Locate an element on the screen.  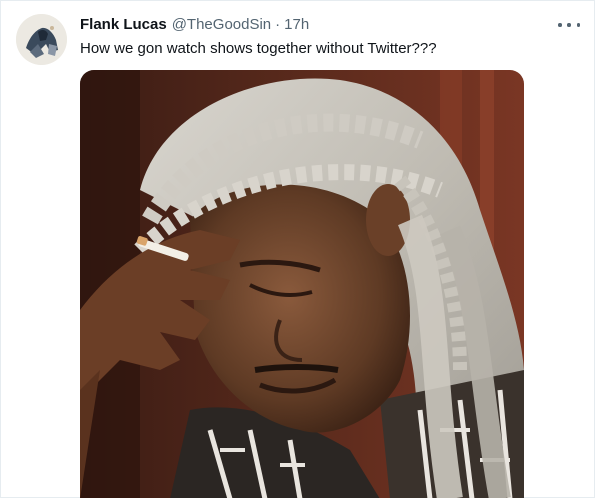
avatar-photo-icon is located at coordinates (41, 39).